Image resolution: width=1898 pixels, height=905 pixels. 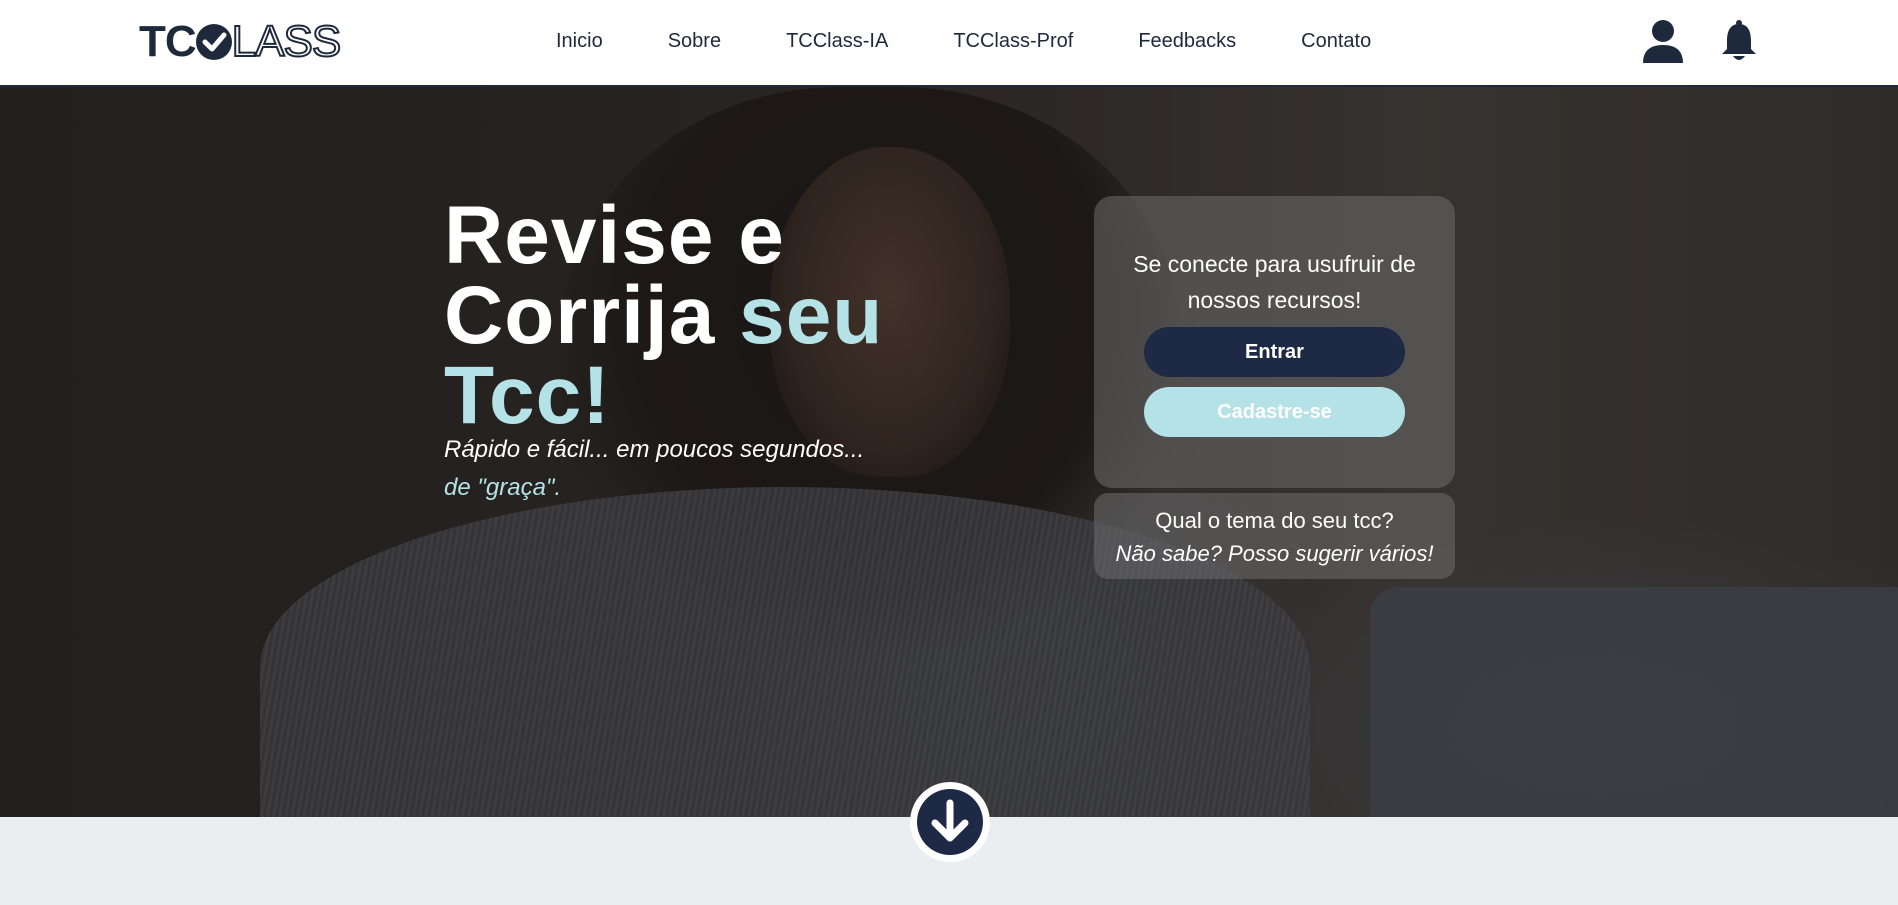 What do you see at coordinates (837, 41) in the screenshot?
I see `nav-link-tcclass-ia: TCClass-IA` at bounding box center [837, 41].